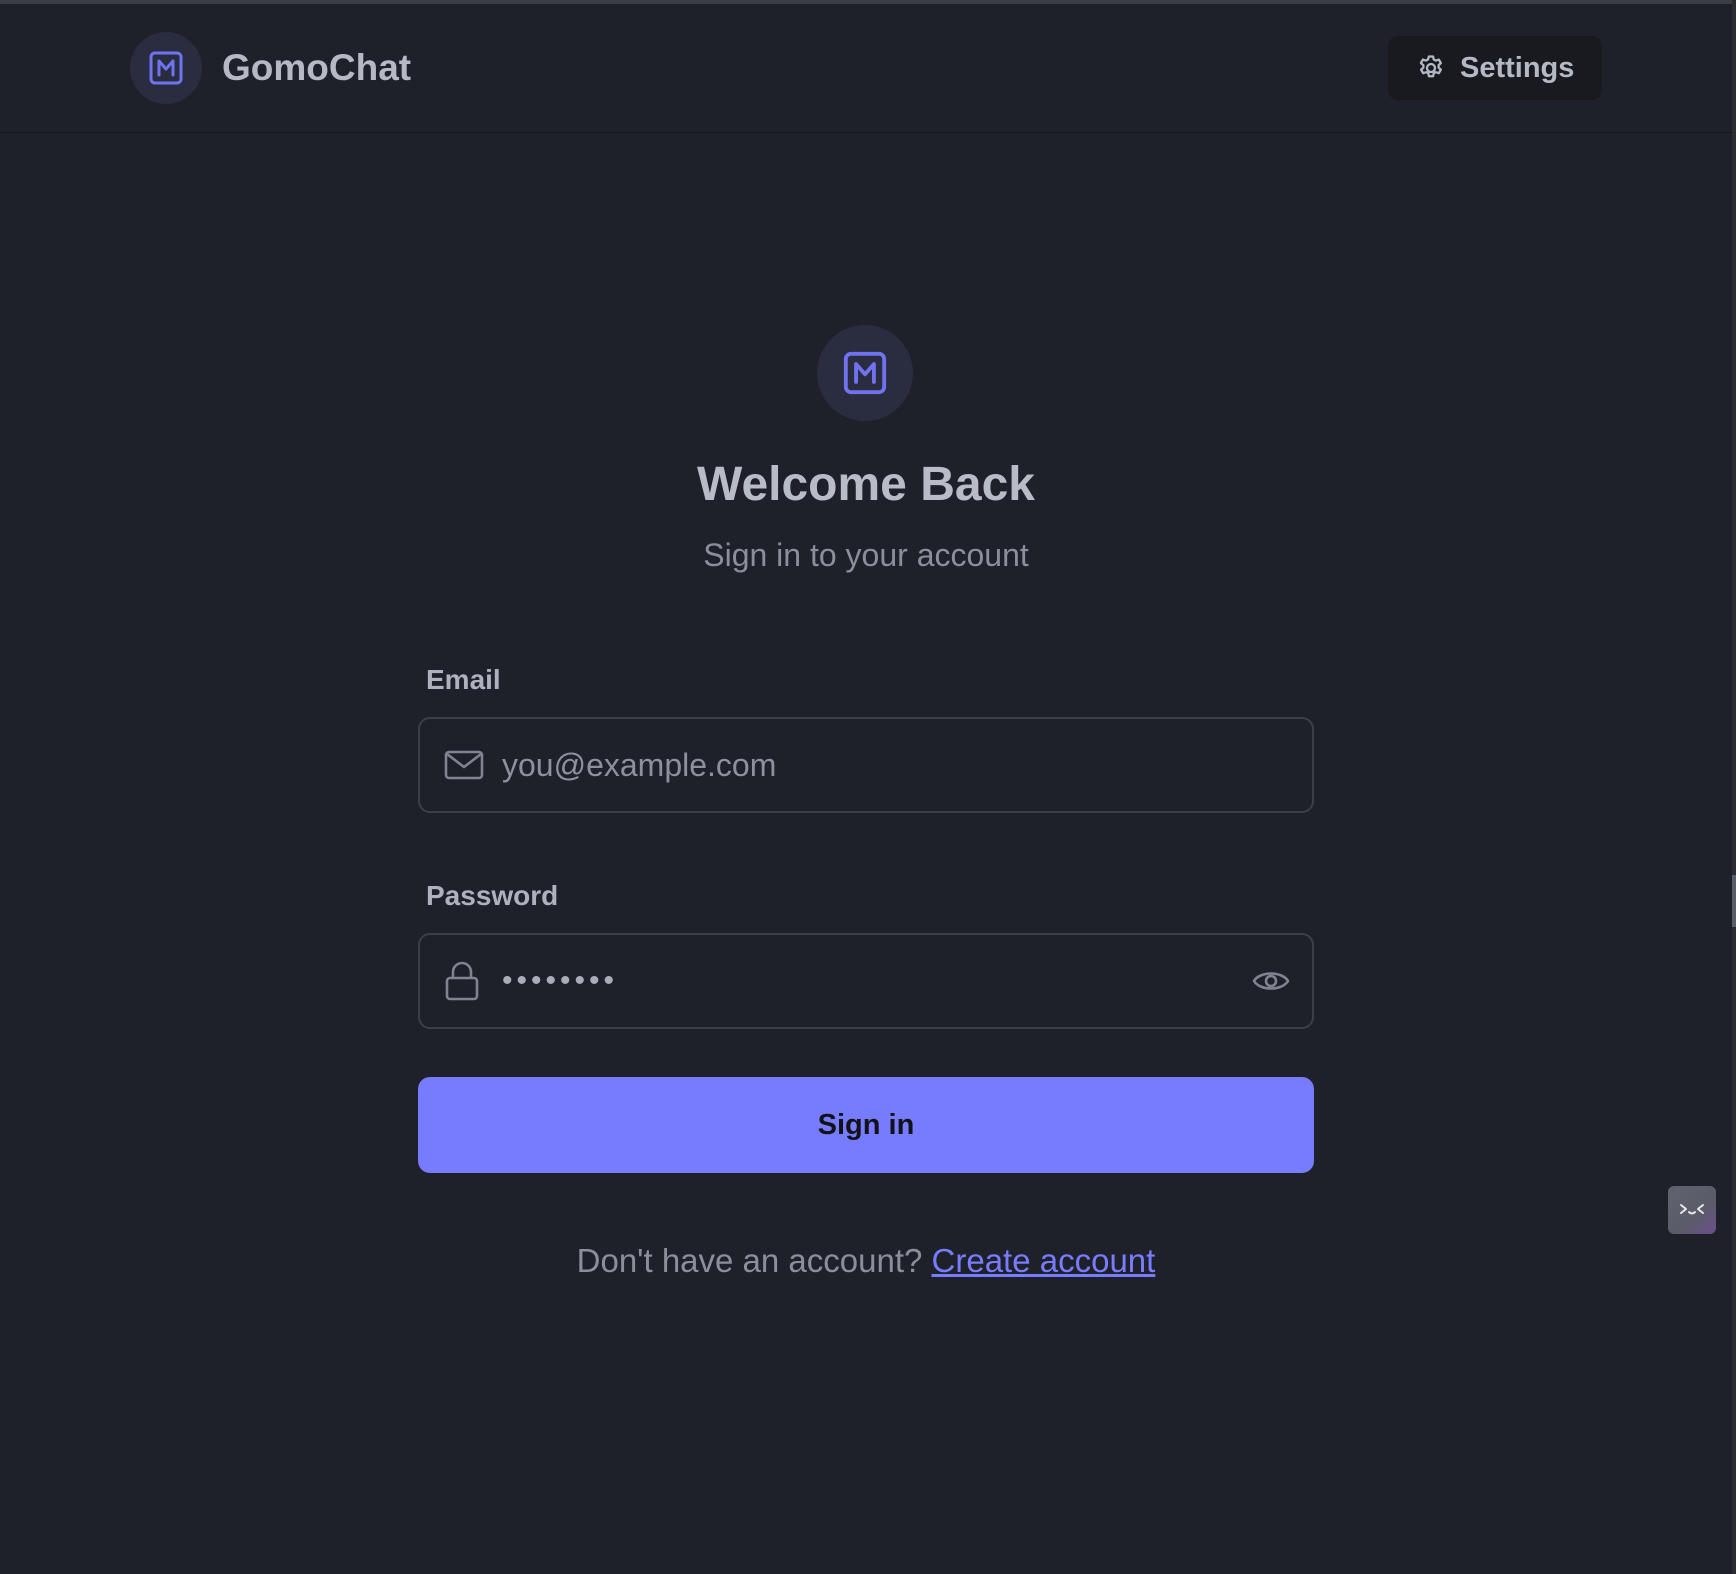 This screenshot has width=1736, height=1574. I want to click on brand-logo, so click(166, 68).